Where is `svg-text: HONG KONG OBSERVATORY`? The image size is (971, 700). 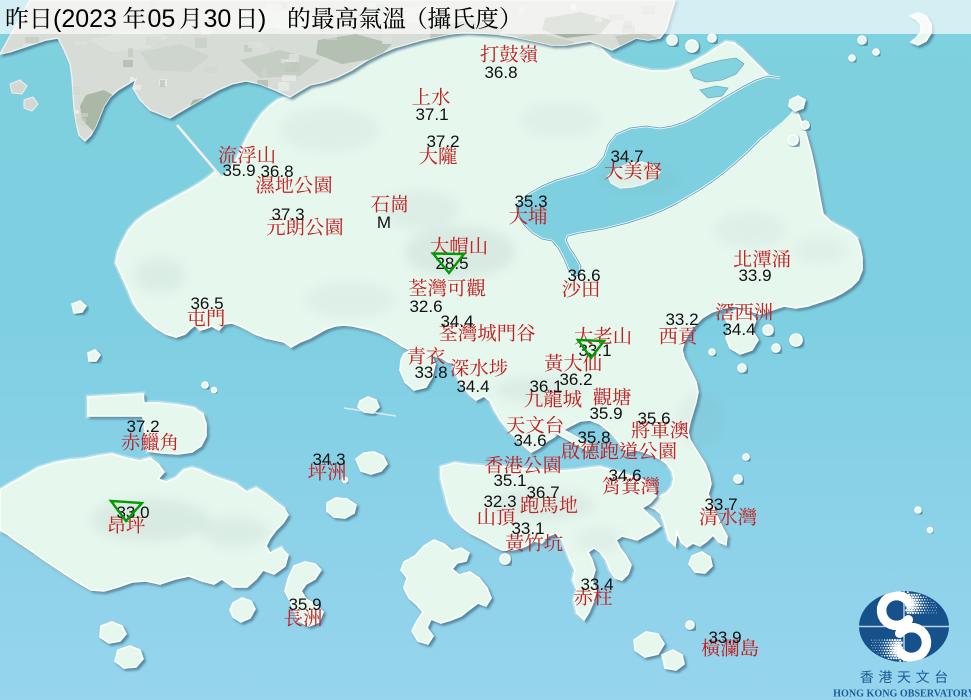 svg-text: HONG KONG OBSERVATORY is located at coordinates (902, 694).